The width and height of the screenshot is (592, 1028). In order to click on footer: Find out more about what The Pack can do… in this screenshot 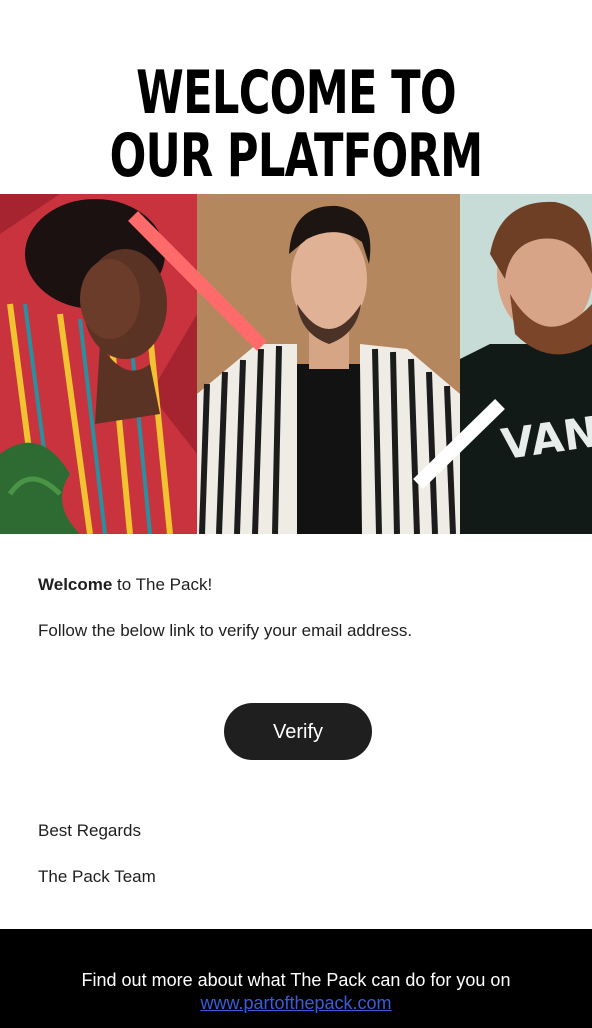, I will do `click(296, 978)`.